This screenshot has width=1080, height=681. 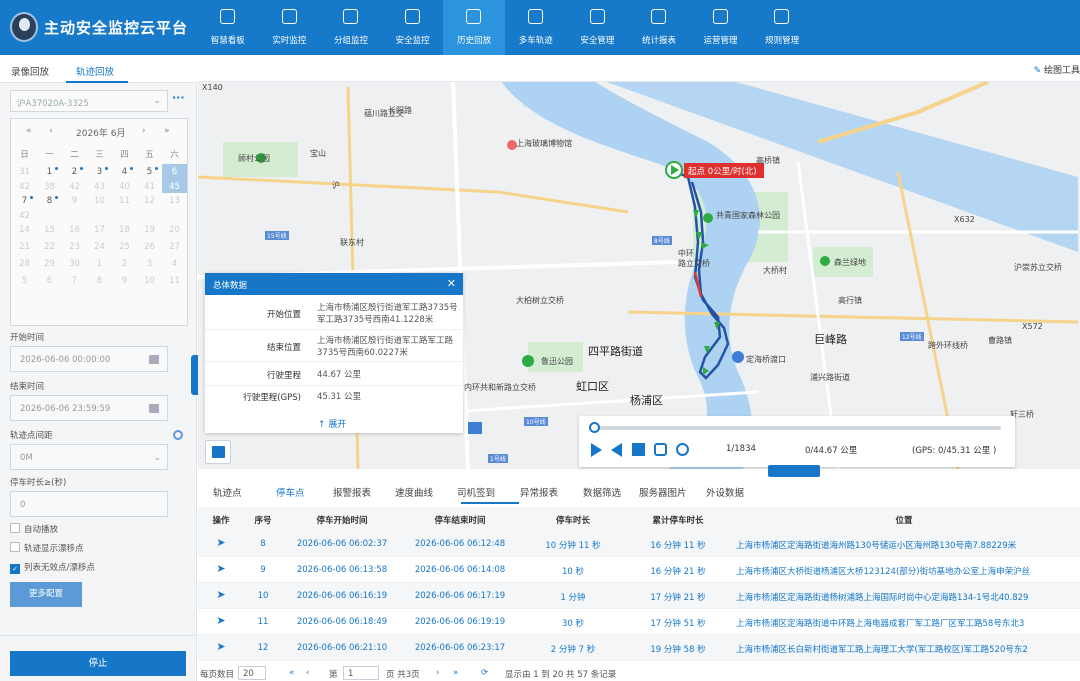 What do you see at coordinates (124, 230) in the screenshot?
I see `calendar-day: 18` at bounding box center [124, 230].